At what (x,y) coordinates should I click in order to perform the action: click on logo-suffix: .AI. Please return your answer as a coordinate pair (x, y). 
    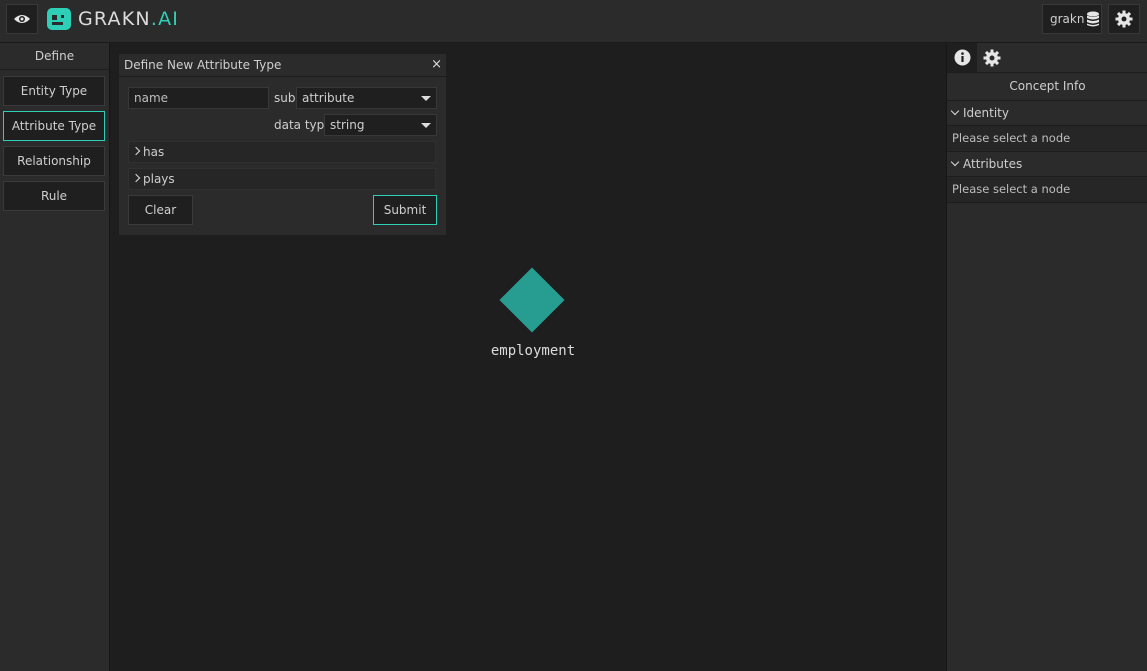
    Looking at the image, I should click on (165, 18).